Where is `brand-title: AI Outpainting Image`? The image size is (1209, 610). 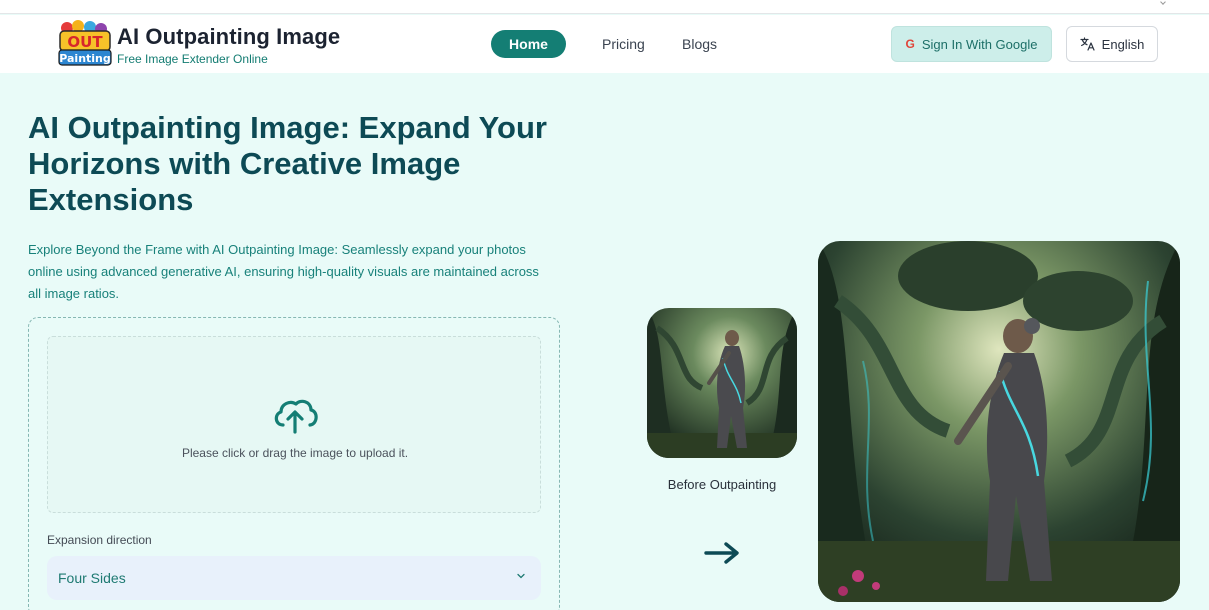 brand-title: AI Outpainting Image is located at coordinates (228, 37).